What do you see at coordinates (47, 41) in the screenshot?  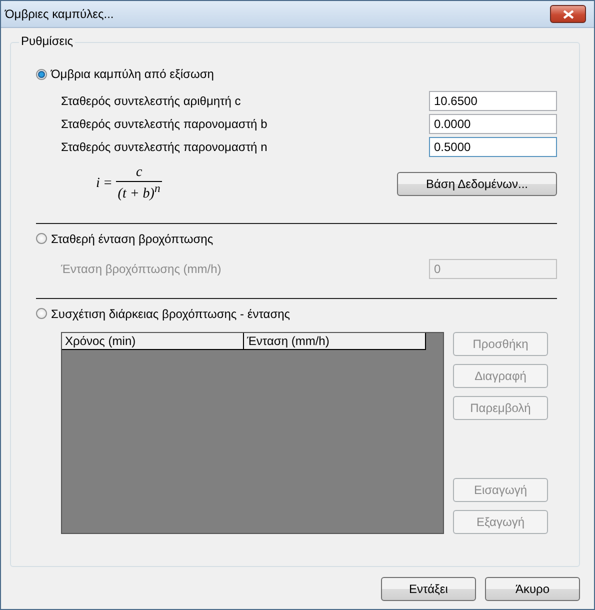 I see `group-title: Ρυθμίσεις` at bounding box center [47, 41].